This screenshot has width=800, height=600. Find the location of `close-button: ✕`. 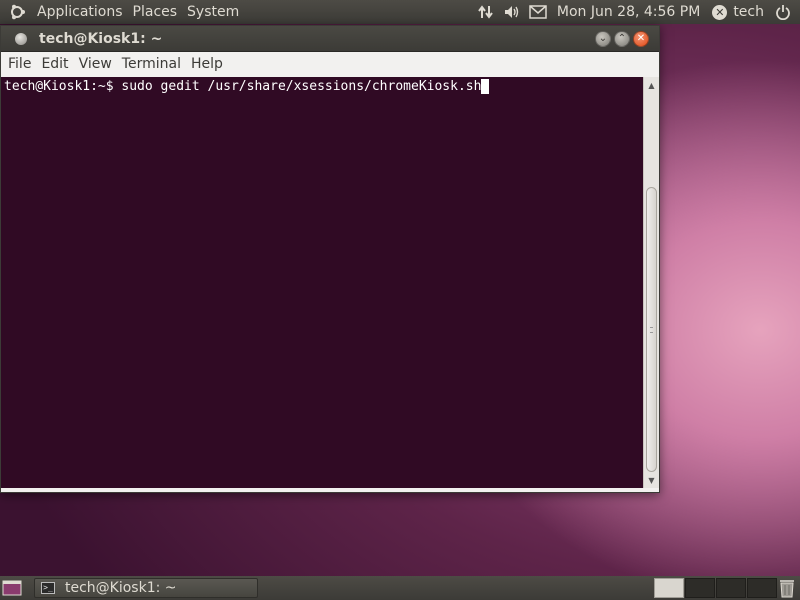

close-button: ✕ is located at coordinates (641, 38).